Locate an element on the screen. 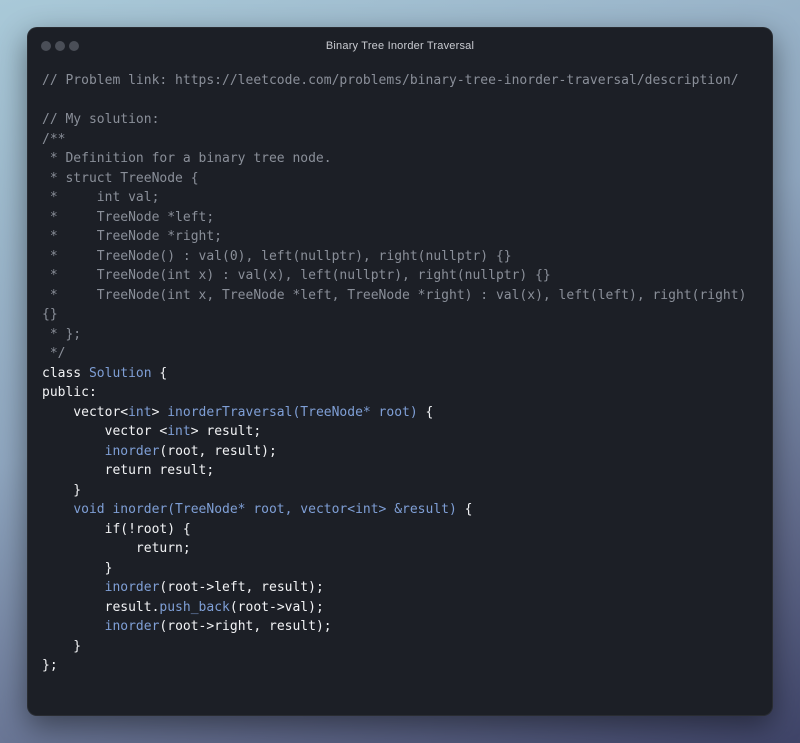 Image resolution: width=800 pixels, height=743 pixels. code-token: Solution is located at coordinates (120, 373).